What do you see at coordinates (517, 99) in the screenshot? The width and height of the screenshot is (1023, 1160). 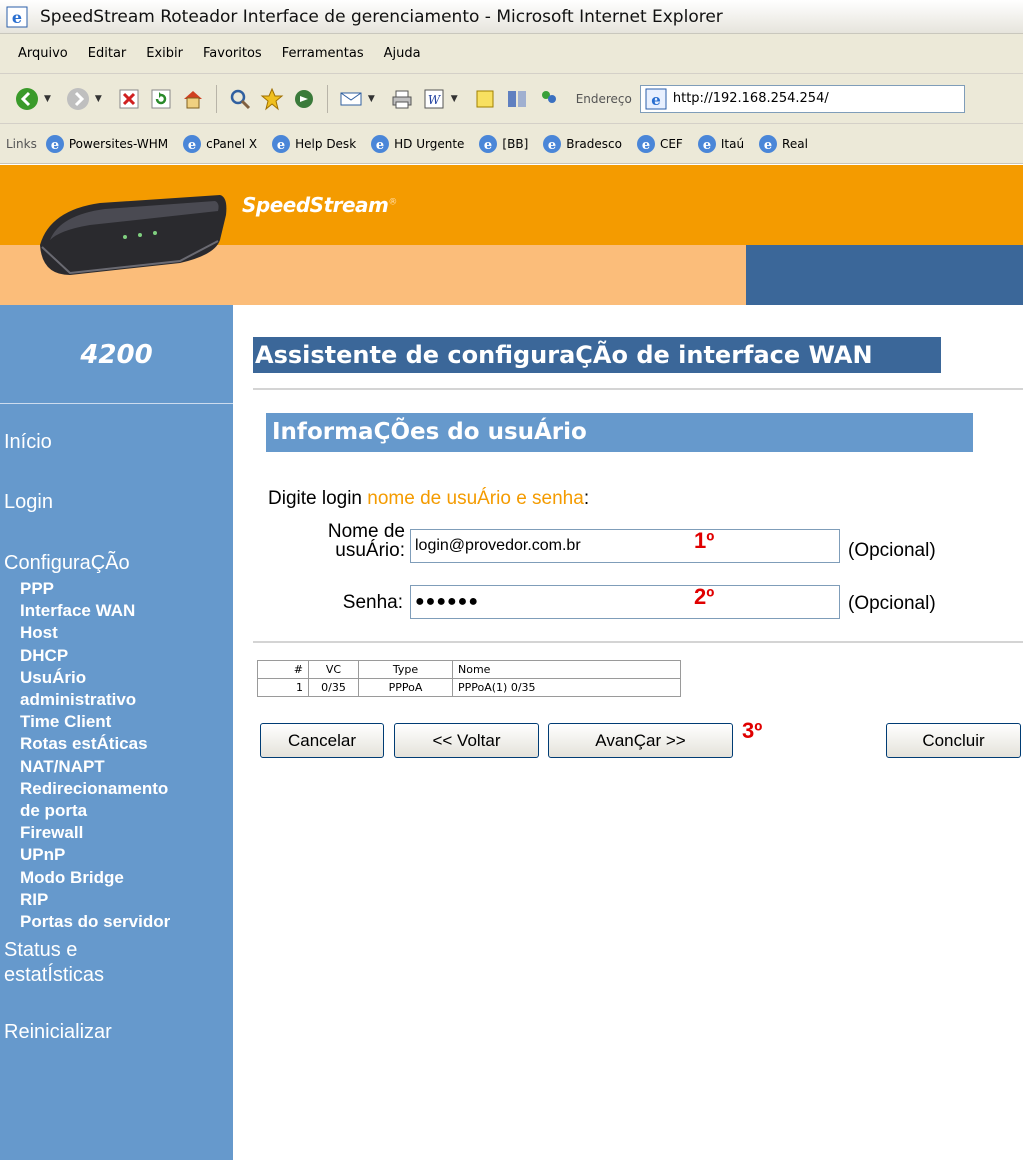 I see `research-icon` at bounding box center [517, 99].